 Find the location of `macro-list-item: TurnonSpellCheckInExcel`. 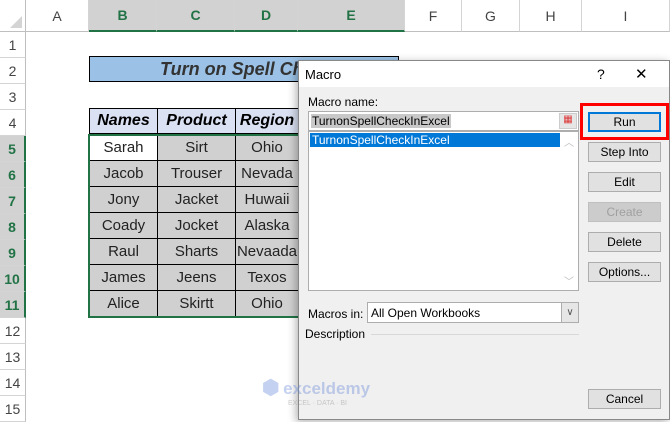

macro-list-item: TurnonSpellCheckInExcel is located at coordinates (435, 140).